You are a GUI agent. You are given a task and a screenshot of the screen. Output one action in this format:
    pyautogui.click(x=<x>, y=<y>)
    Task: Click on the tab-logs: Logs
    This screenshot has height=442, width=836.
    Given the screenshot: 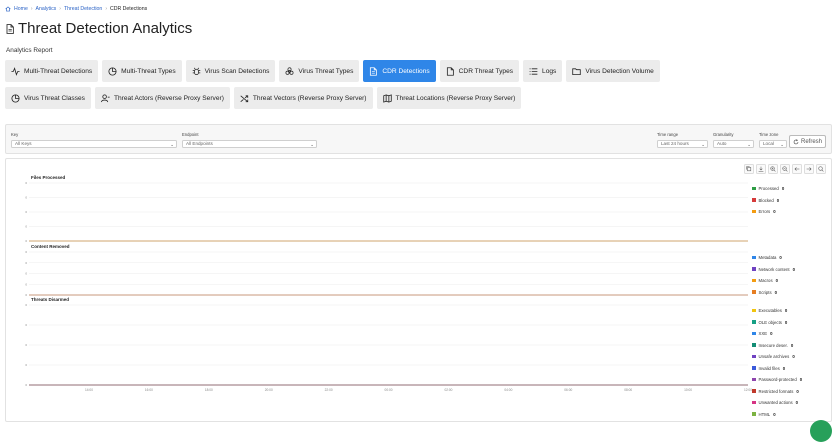 What is the action you would take?
    pyautogui.click(x=543, y=71)
    